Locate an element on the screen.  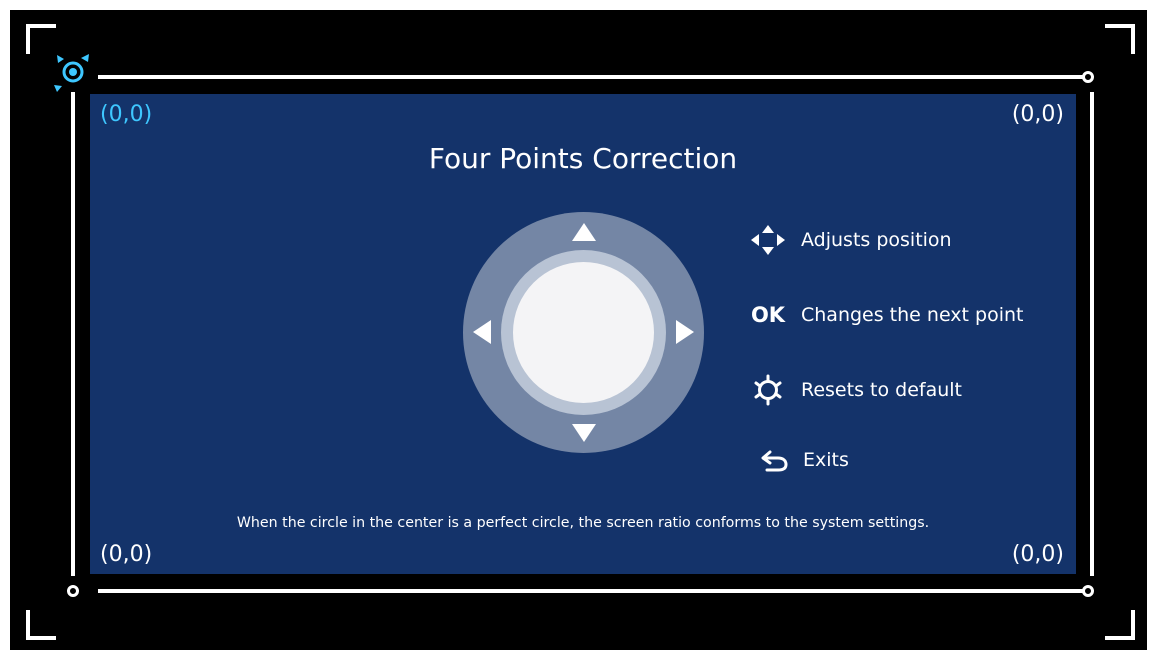
selected-point-target-icon is located at coordinates (71, 73).